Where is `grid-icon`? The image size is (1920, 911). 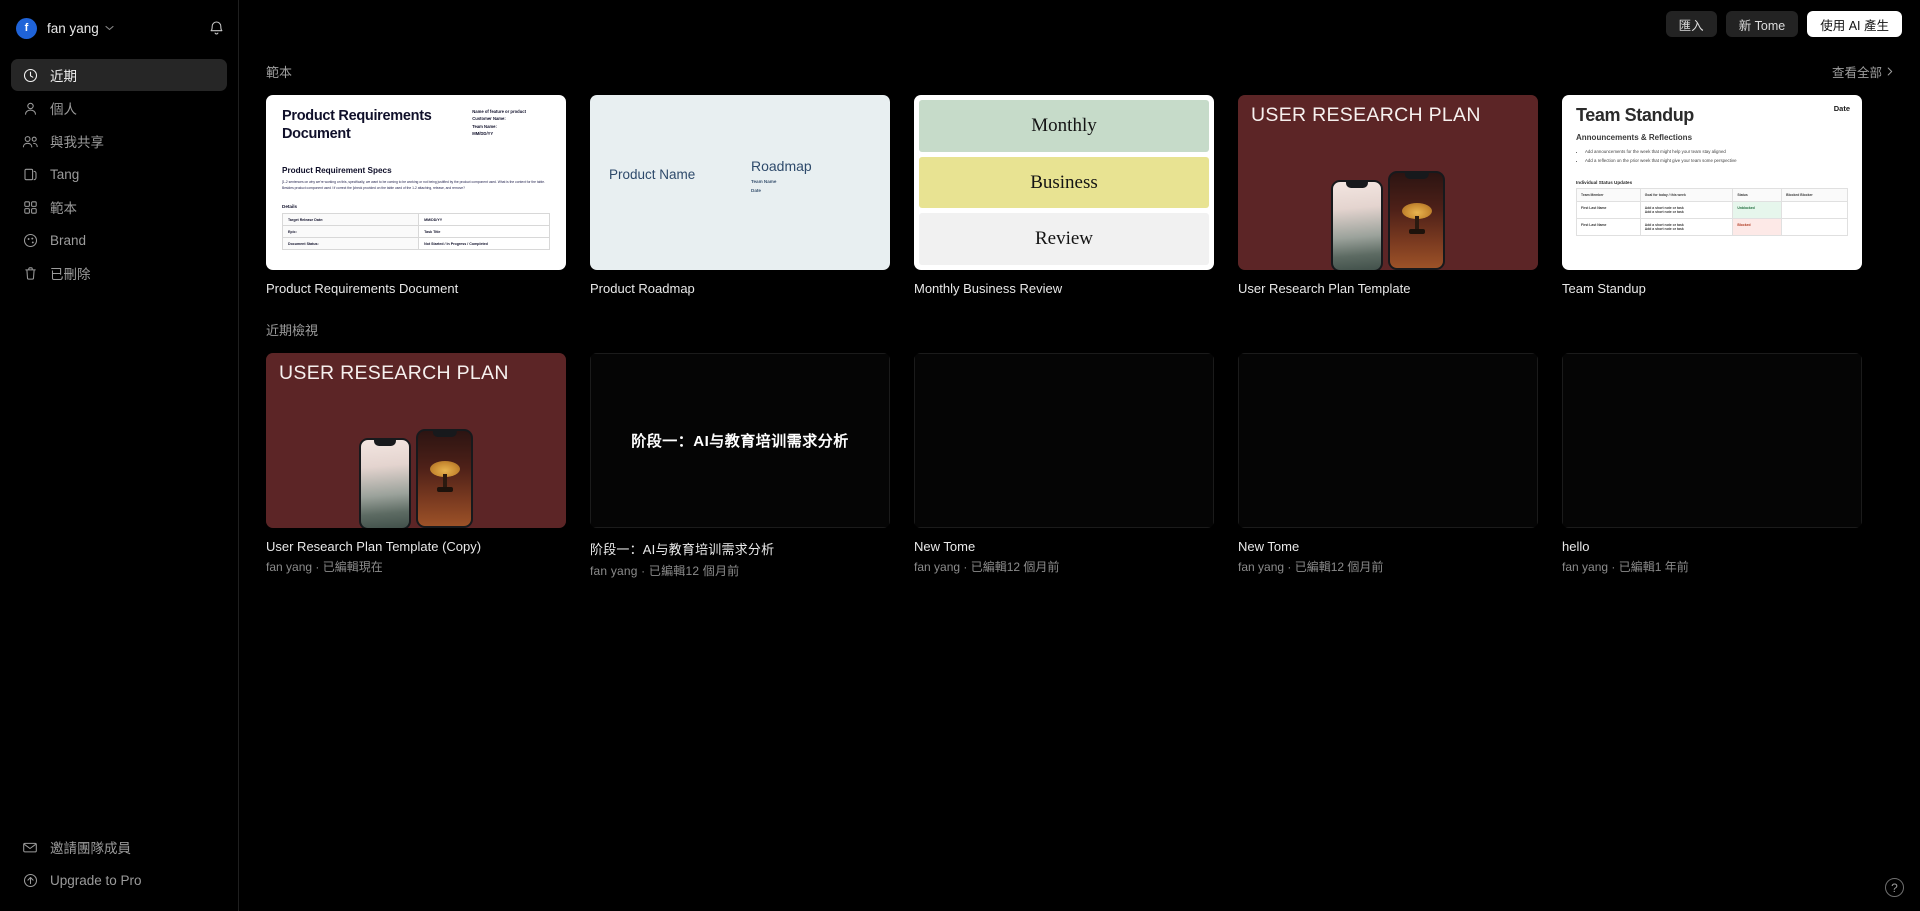 grid-icon is located at coordinates (30, 207).